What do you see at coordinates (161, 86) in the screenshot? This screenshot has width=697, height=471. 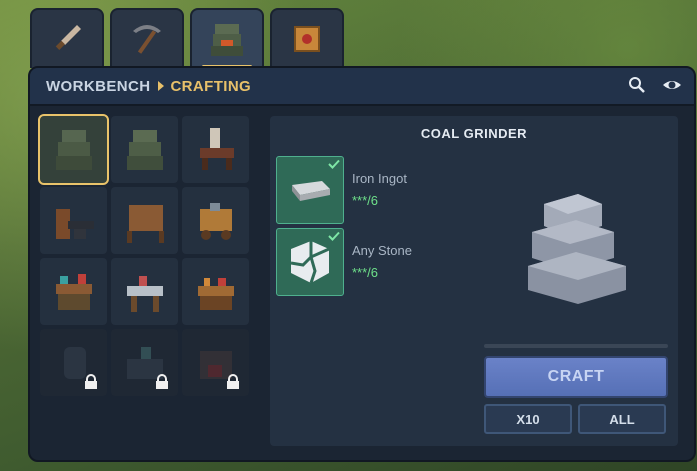 I see `breadcrumb-arrow-icon` at bounding box center [161, 86].